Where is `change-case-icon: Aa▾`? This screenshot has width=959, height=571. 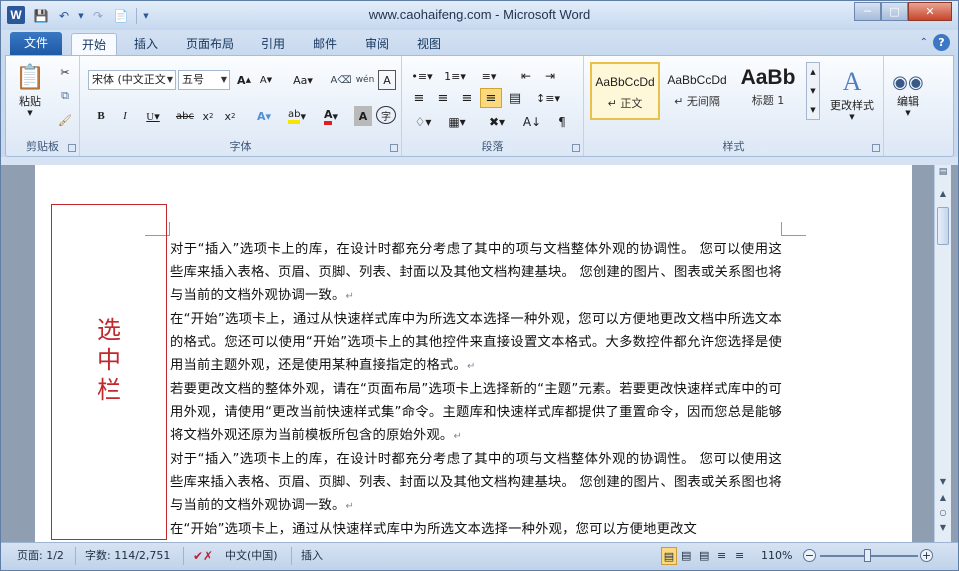
change-case-icon: Aa▾ is located at coordinates (303, 80).